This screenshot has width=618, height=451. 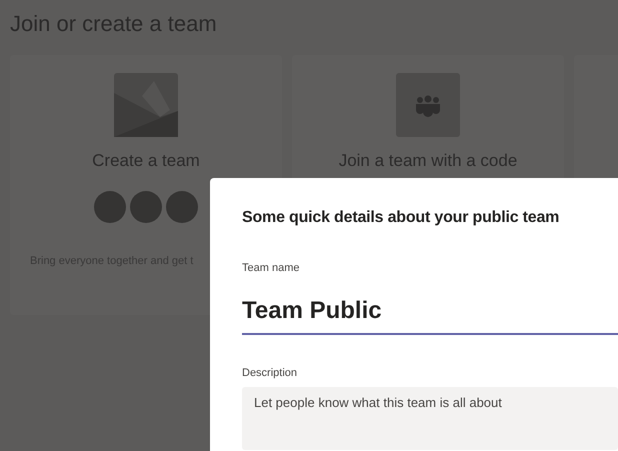 I want to click on team-name-field: Team Public, so click(x=430, y=311).